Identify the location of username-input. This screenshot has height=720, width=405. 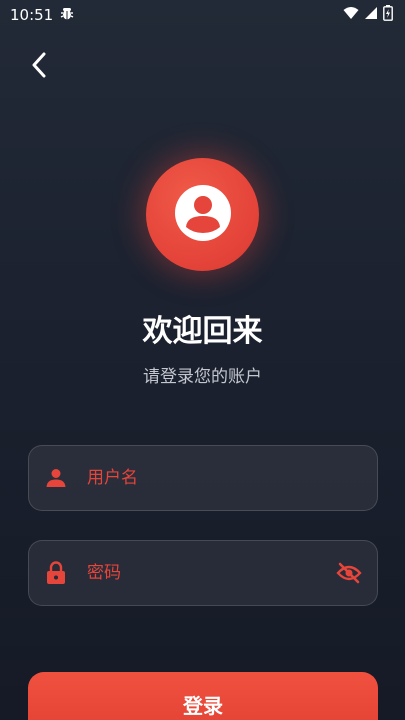
(225, 478).